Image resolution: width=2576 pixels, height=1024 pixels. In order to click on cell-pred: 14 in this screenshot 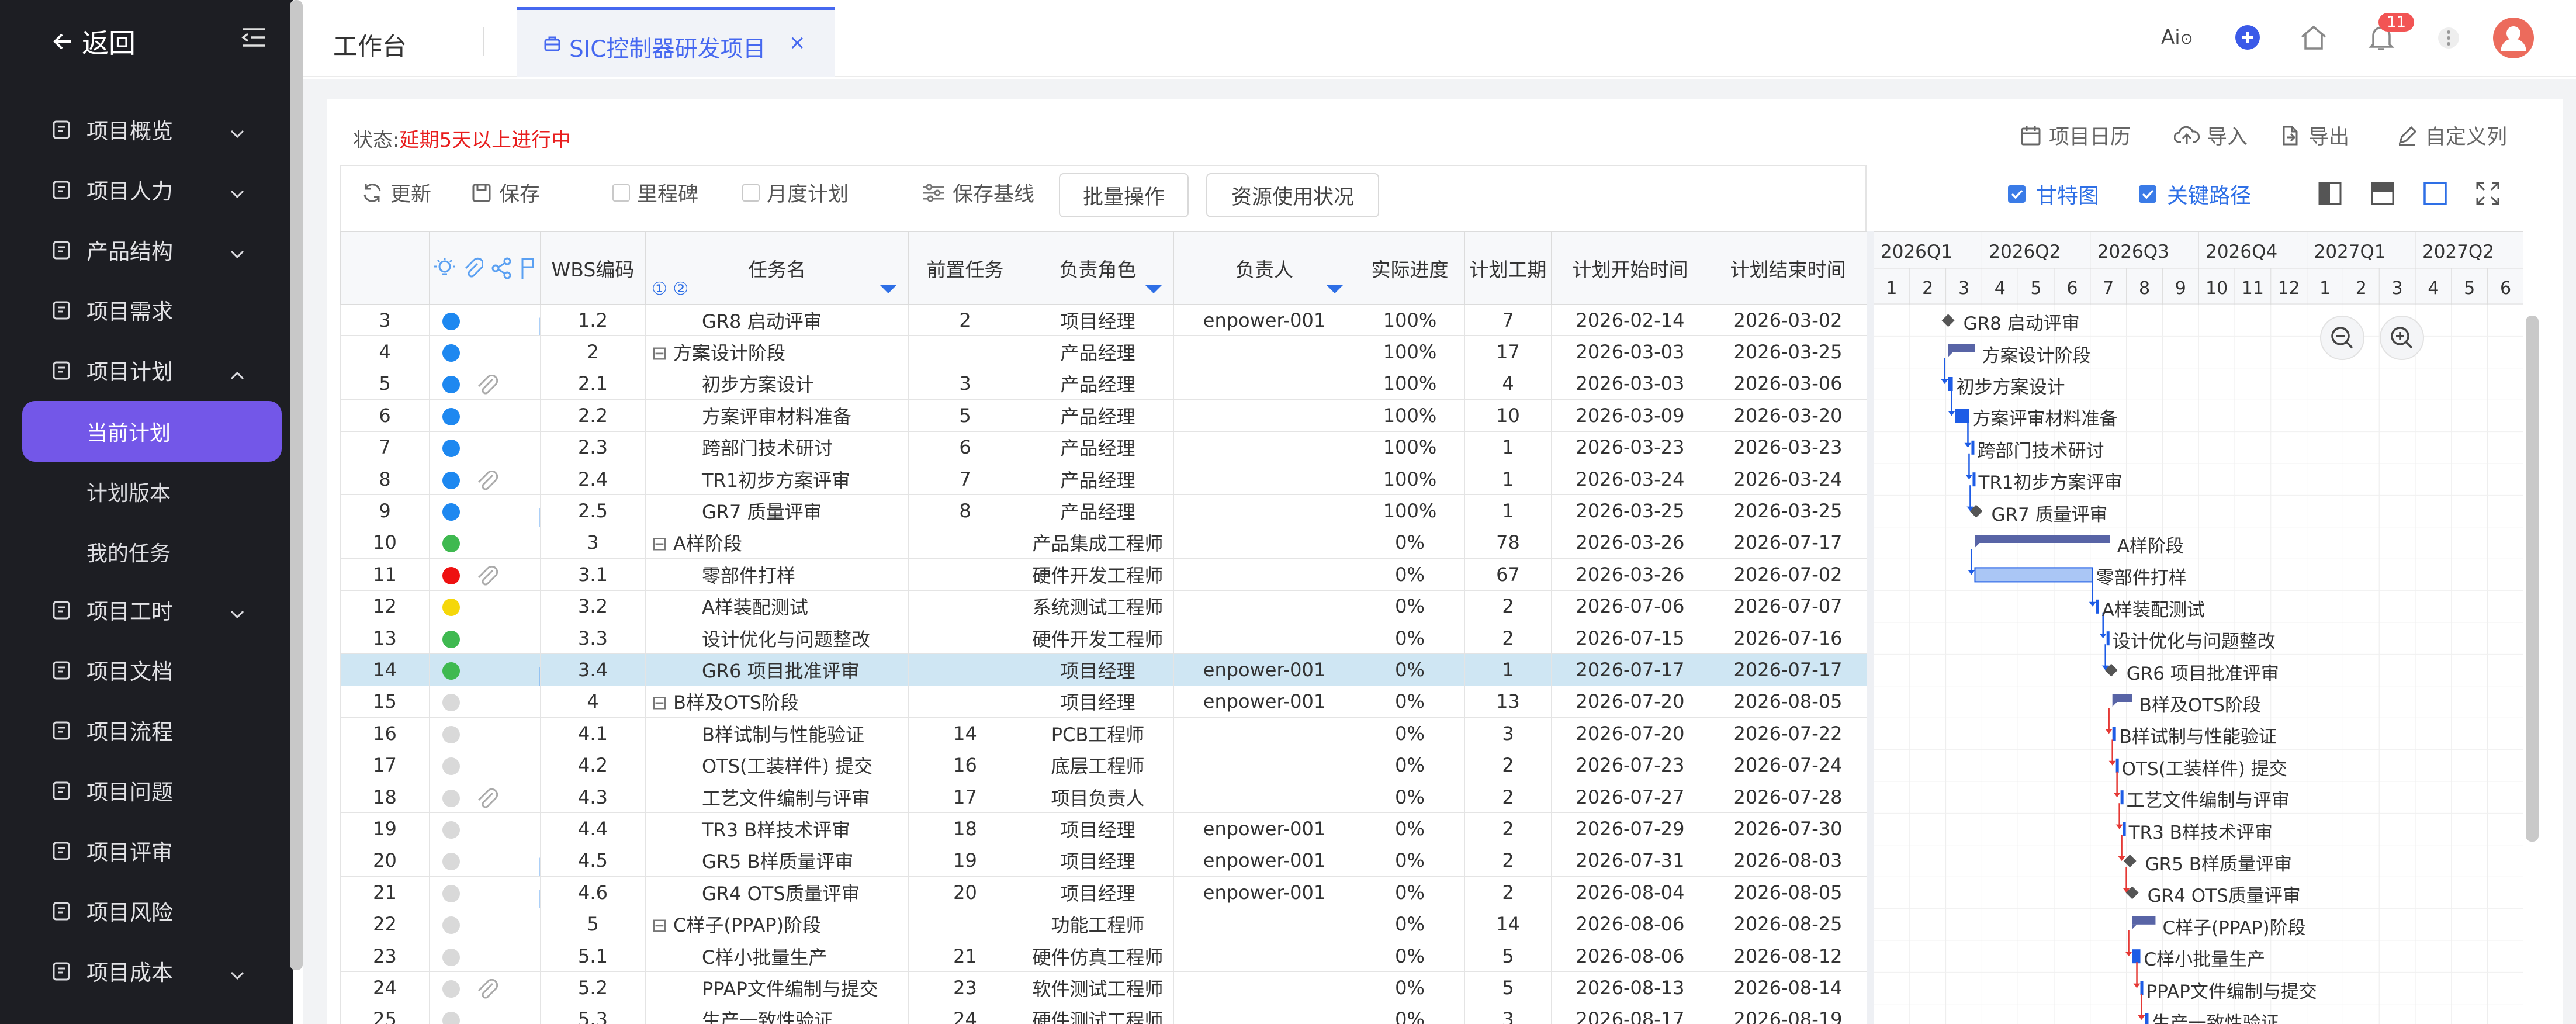, I will do `click(965, 733)`.